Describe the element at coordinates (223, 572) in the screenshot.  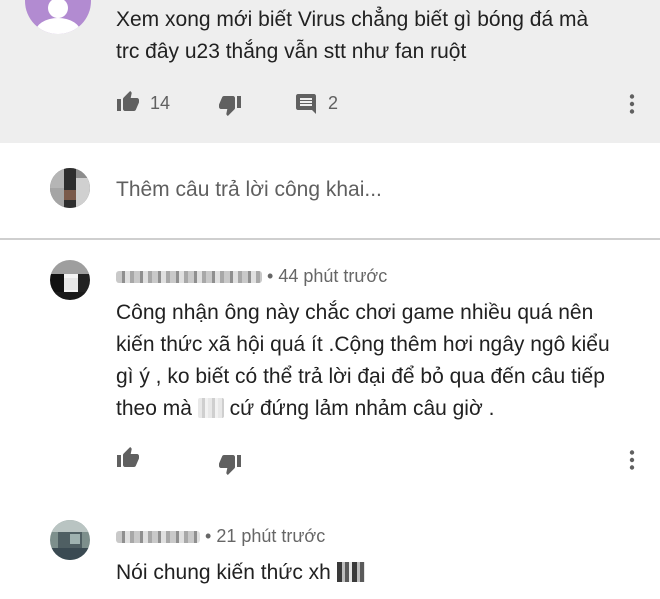
I see `text-fragment: Nói chung kiến thức xh` at that location.